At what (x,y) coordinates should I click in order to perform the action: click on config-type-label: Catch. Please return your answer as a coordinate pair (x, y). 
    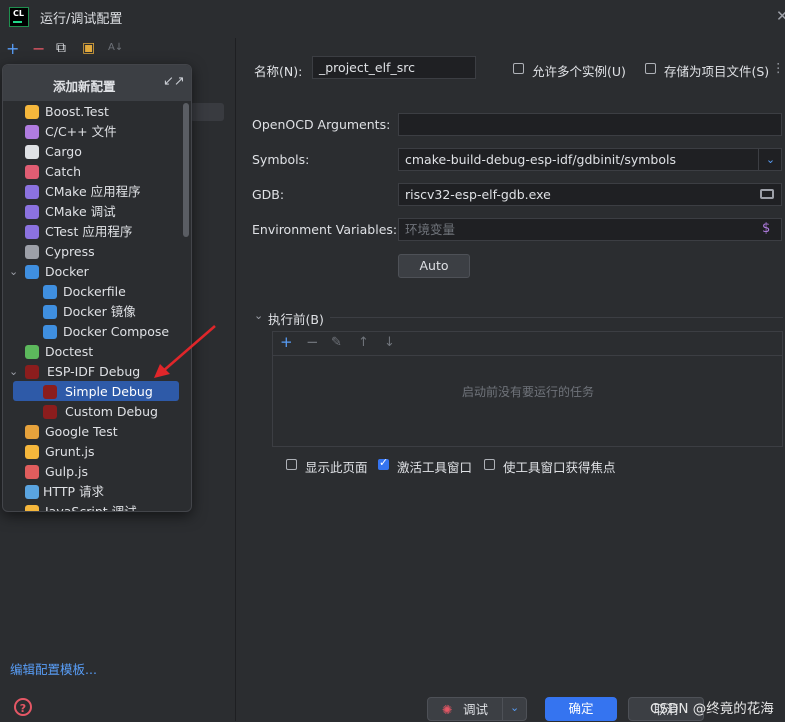
    Looking at the image, I should click on (63, 171).